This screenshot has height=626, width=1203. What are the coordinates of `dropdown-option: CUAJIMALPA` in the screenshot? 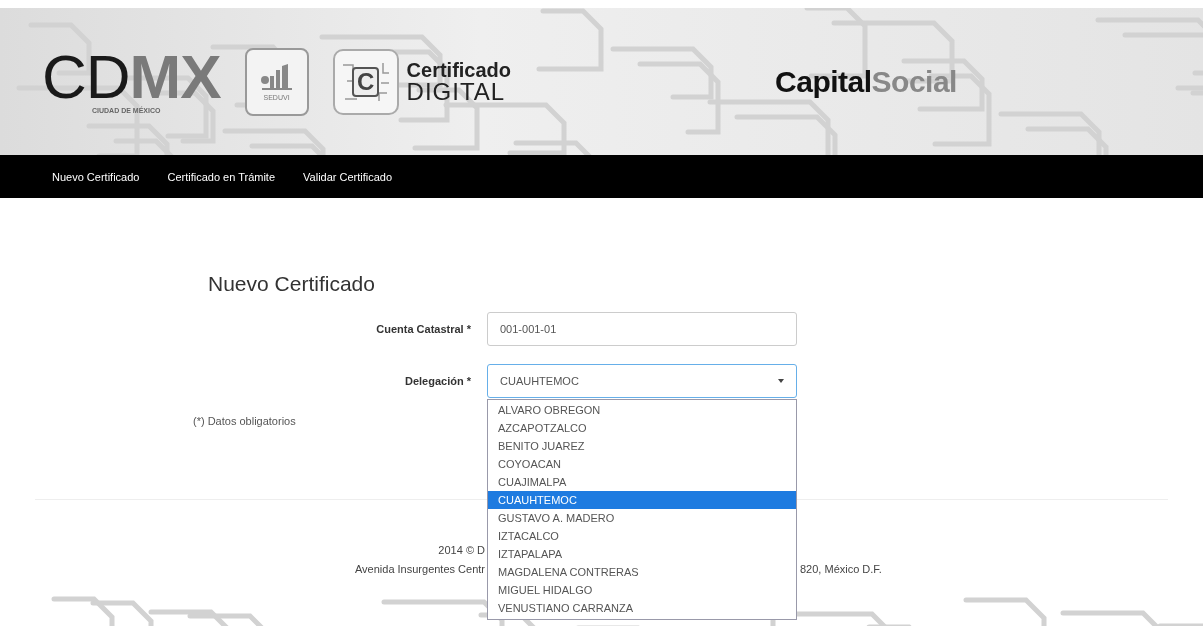 It's located at (642, 482).